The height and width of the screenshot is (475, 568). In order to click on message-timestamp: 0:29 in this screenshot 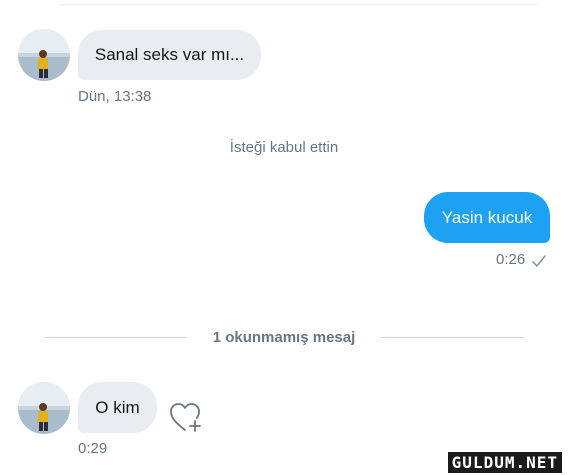, I will do `click(93, 448)`.